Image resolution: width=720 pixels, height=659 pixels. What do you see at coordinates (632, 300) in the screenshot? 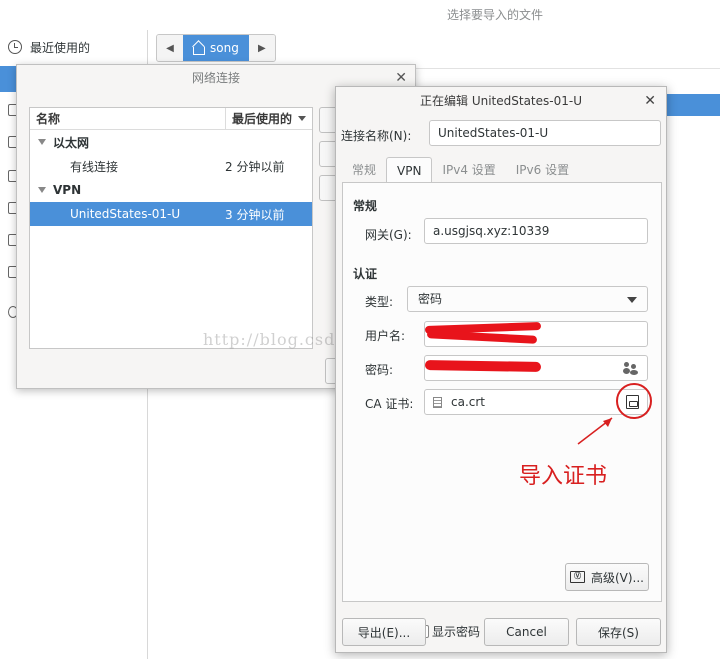
I see `chevron-down-icon` at bounding box center [632, 300].